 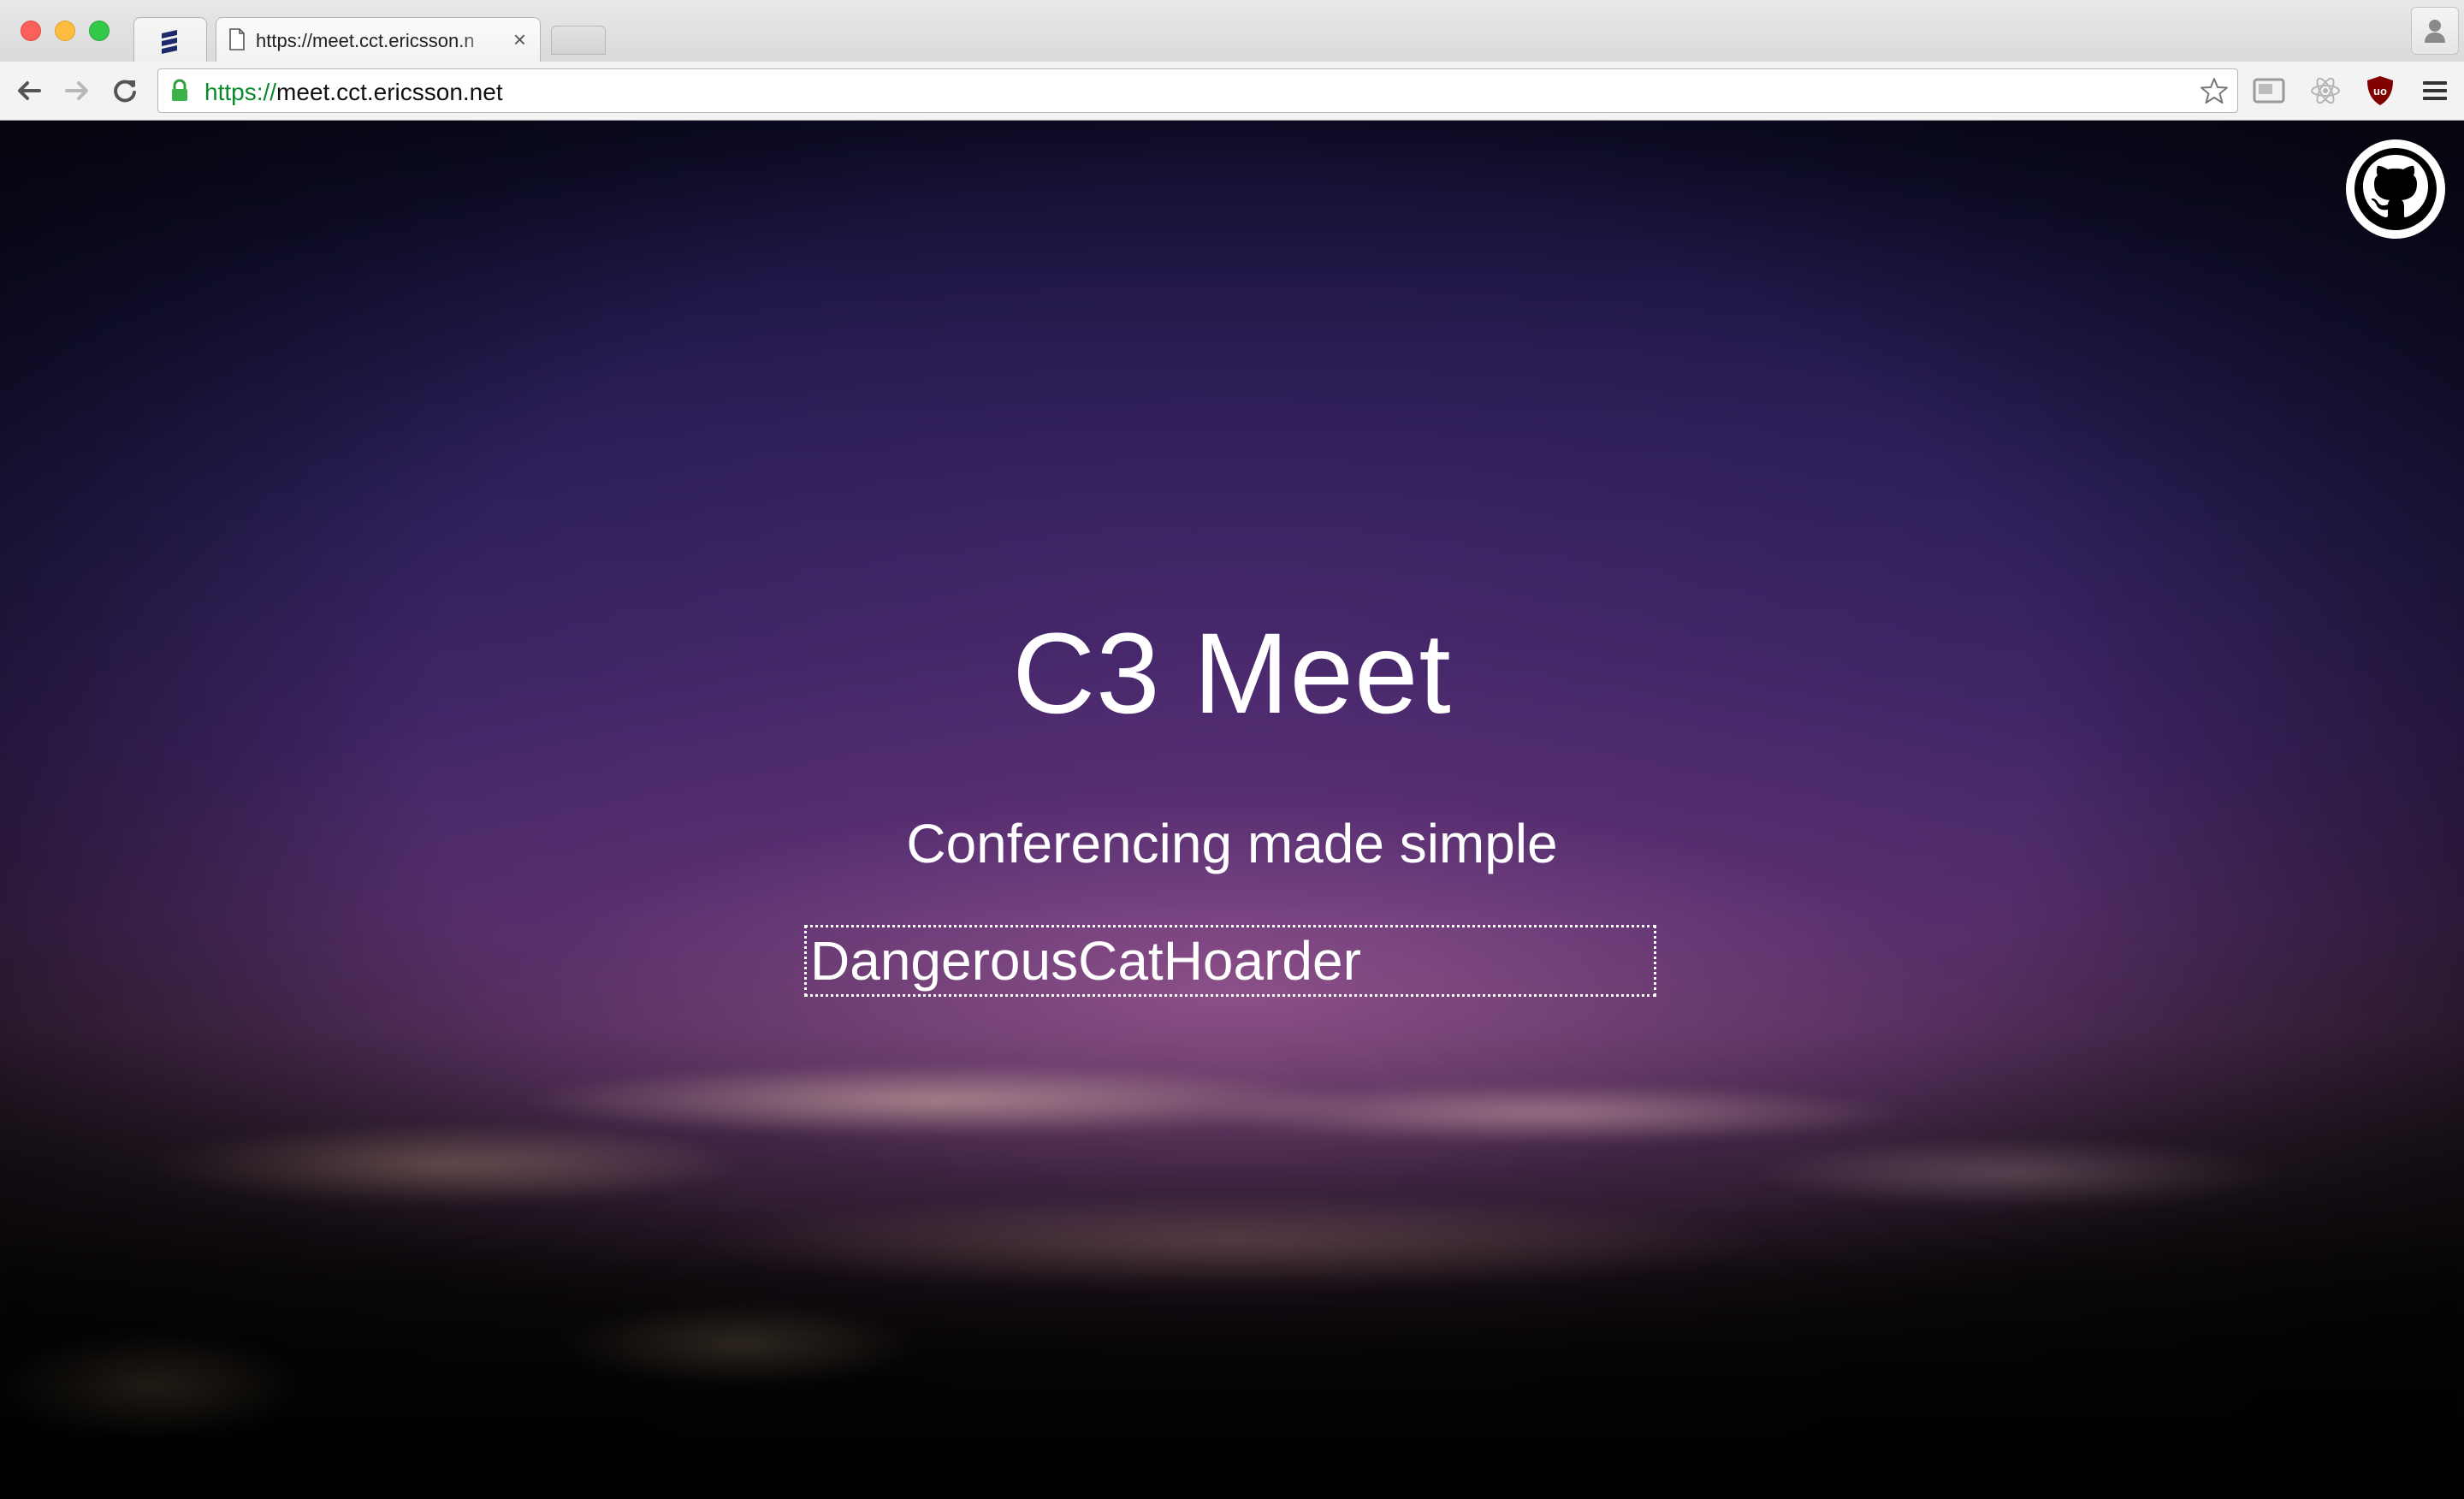 What do you see at coordinates (77, 91) in the screenshot?
I see `forward-arrow-icon` at bounding box center [77, 91].